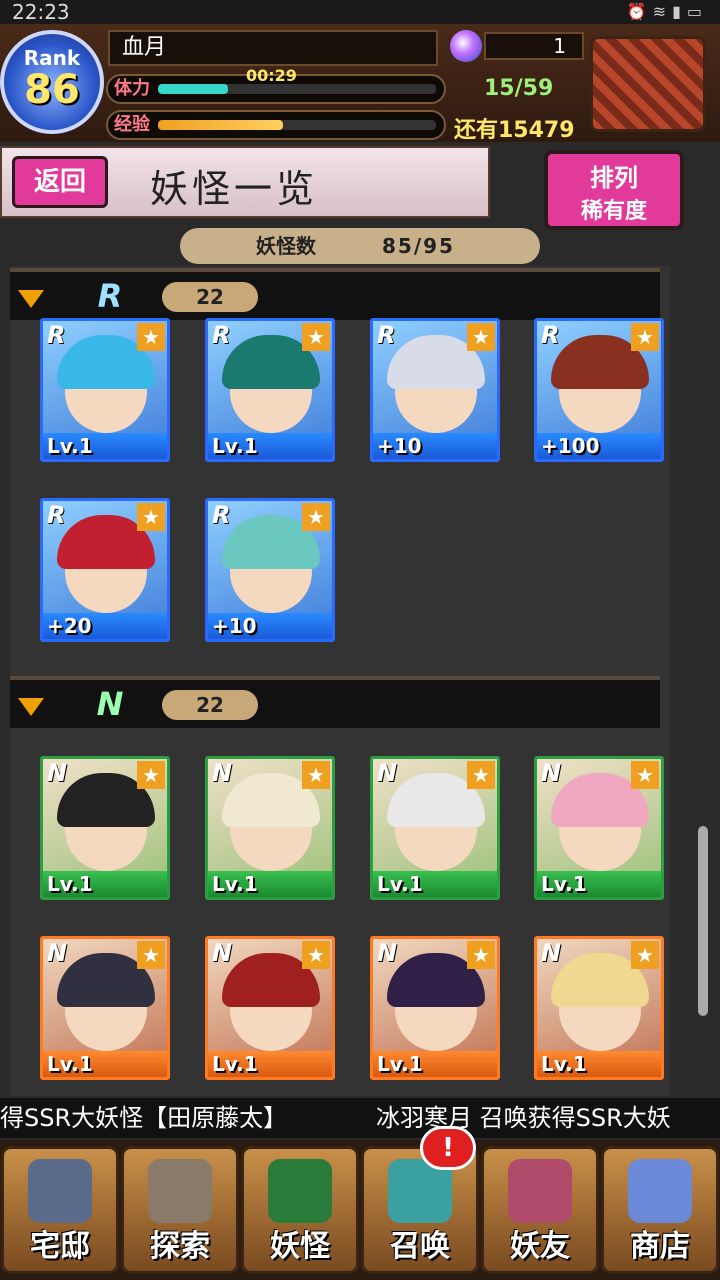 The image size is (720, 1280). I want to click on stamina-value: 15/59, so click(519, 88).